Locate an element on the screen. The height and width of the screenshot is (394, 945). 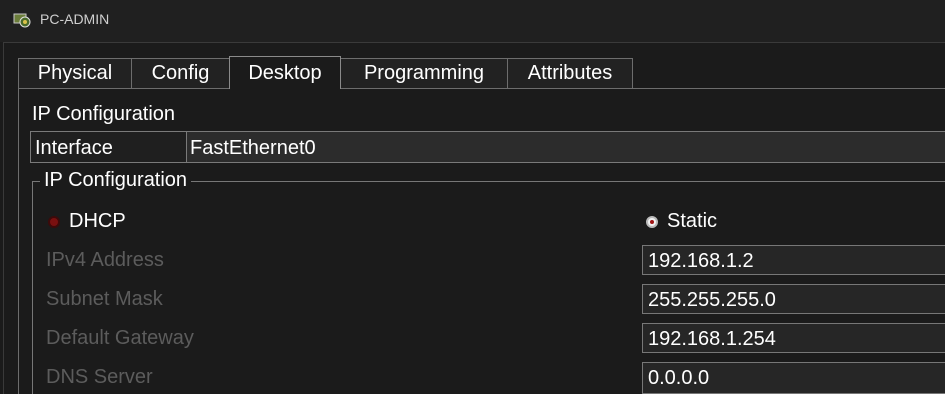
interface-row: Interface FastEthernet0 is located at coordinates (487, 147).